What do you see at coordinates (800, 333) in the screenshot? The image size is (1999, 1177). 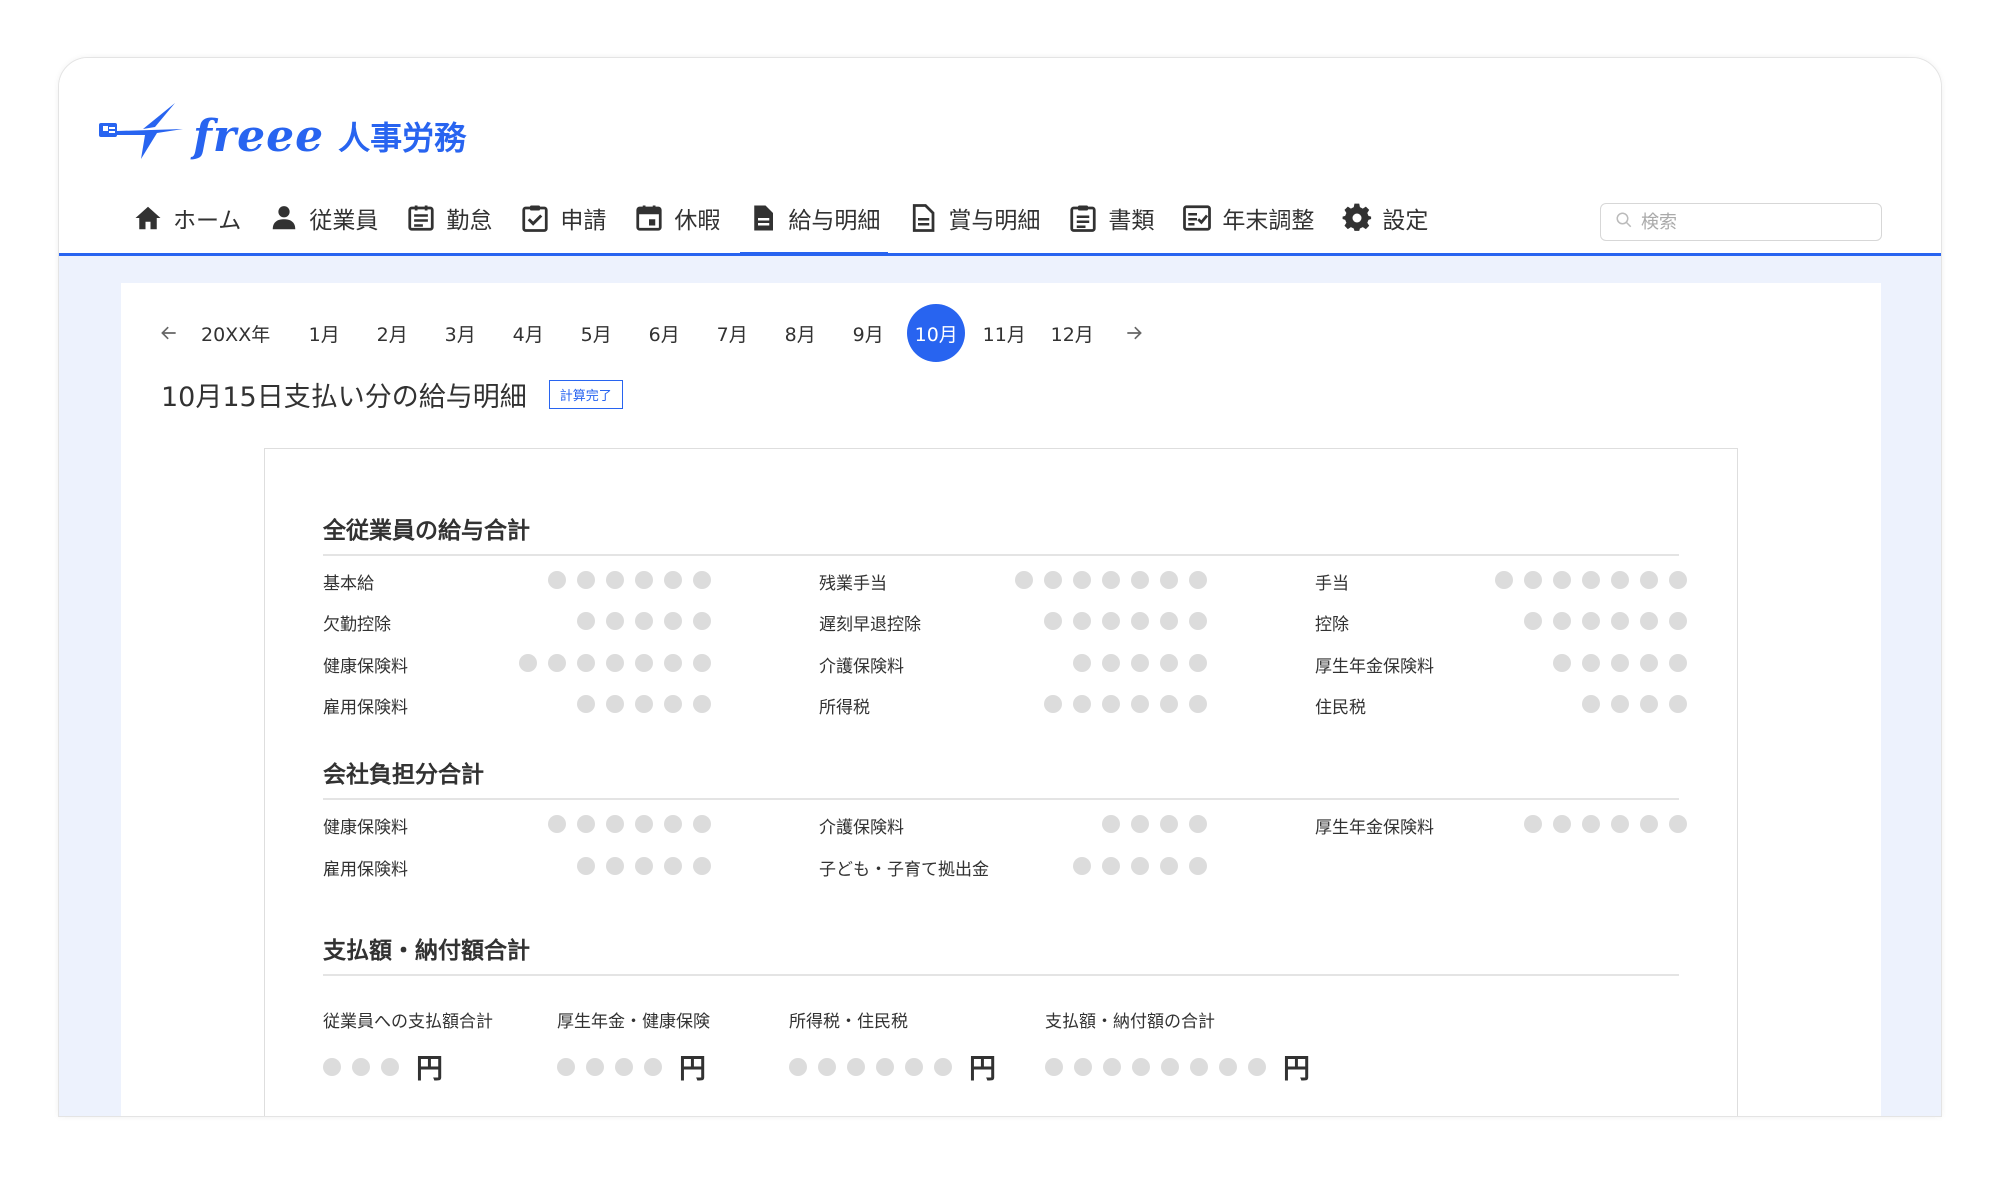 I see `month-8: 8月` at bounding box center [800, 333].